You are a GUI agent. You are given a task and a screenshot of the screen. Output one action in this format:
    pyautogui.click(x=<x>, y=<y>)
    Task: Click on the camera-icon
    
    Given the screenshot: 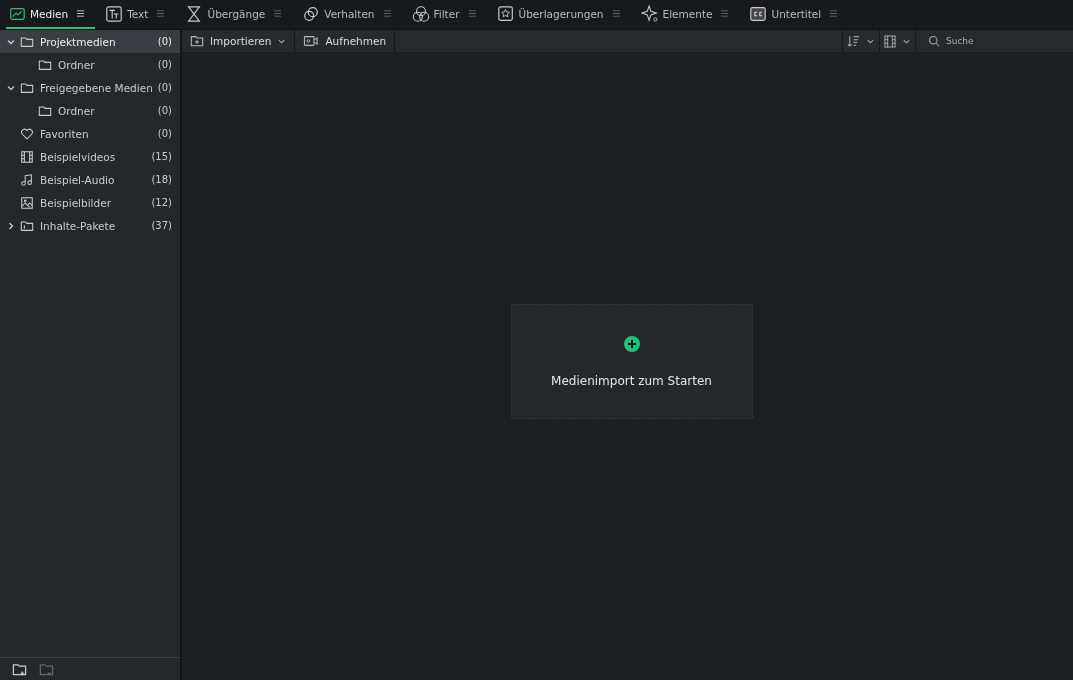 What is the action you would take?
    pyautogui.click(x=311, y=41)
    